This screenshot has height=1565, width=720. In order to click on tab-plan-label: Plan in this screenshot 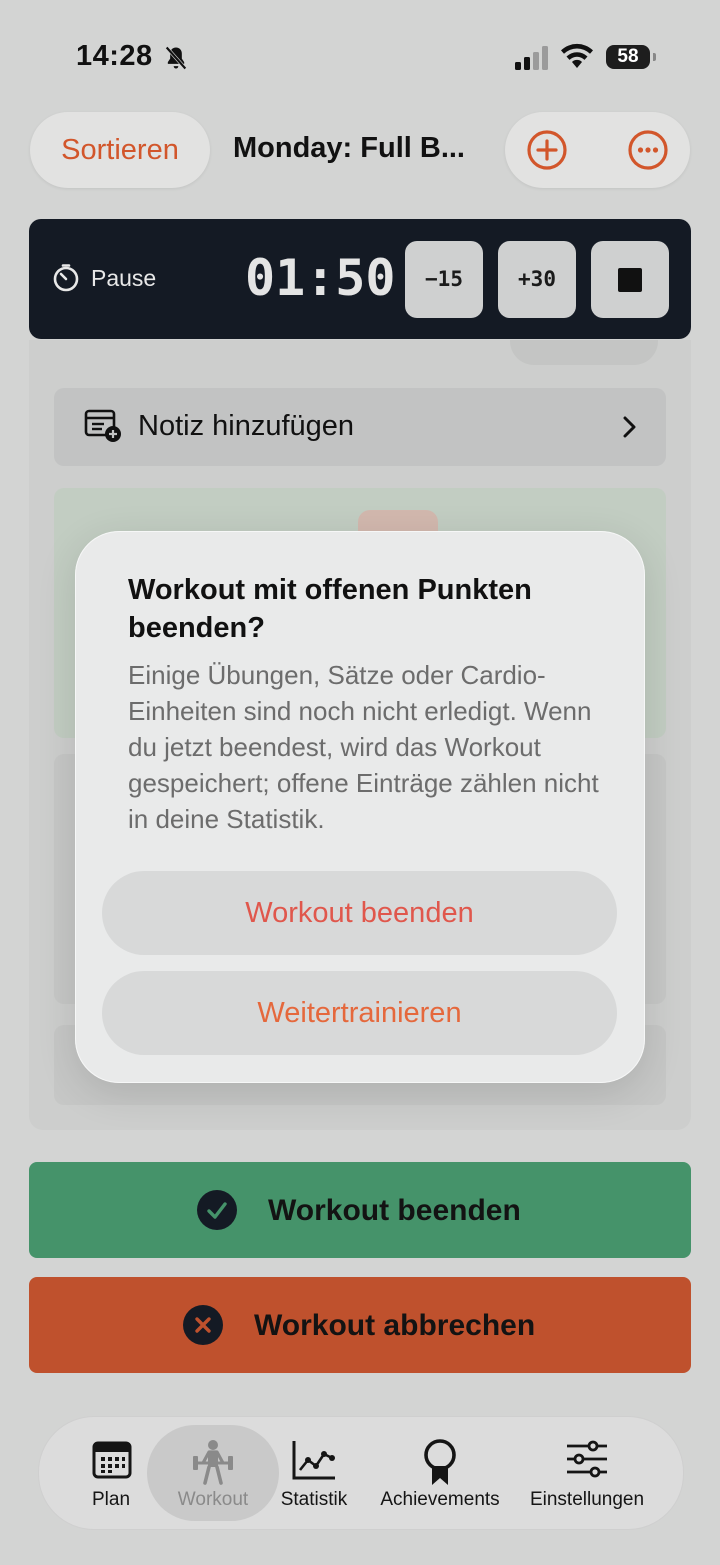, I will do `click(111, 1499)`.